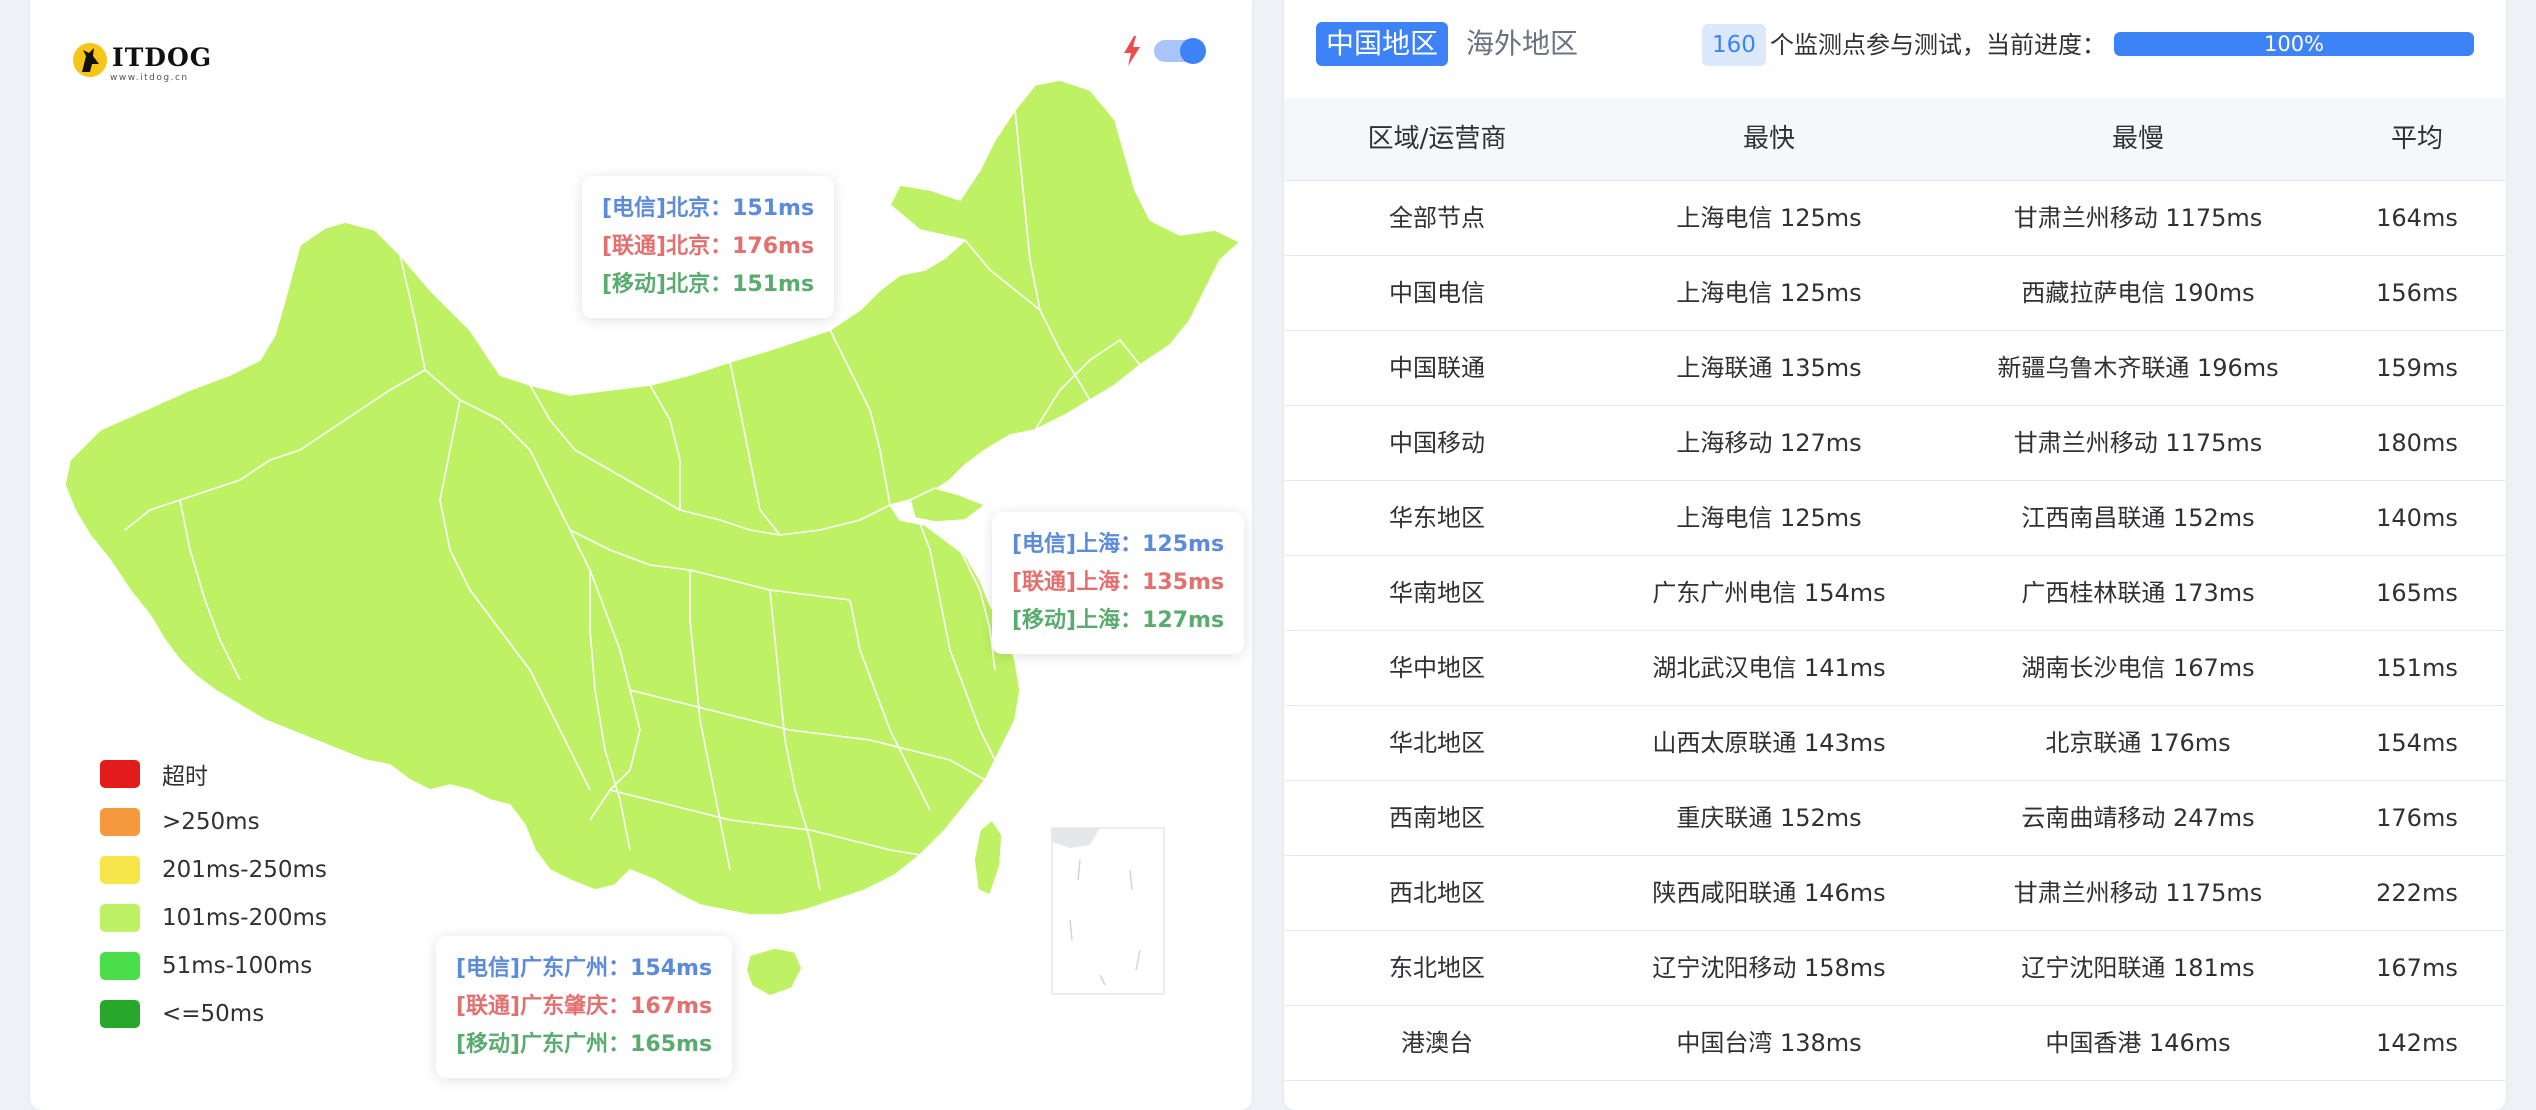  What do you see at coordinates (120, 918) in the screenshot?
I see `r101-200-swatch` at bounding box center [120, 918].